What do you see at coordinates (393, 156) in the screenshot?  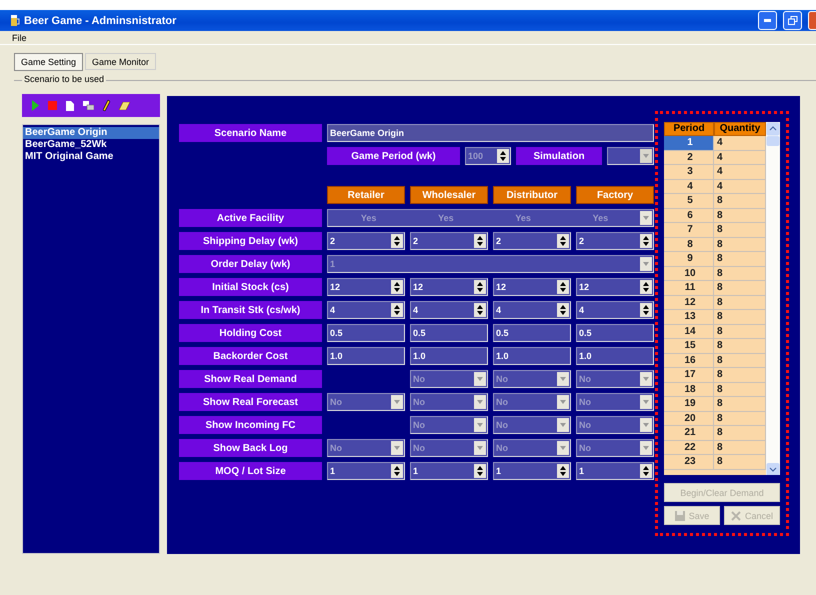 I see `field-label: Game Period (wk)` at bounding box center [393, 156].